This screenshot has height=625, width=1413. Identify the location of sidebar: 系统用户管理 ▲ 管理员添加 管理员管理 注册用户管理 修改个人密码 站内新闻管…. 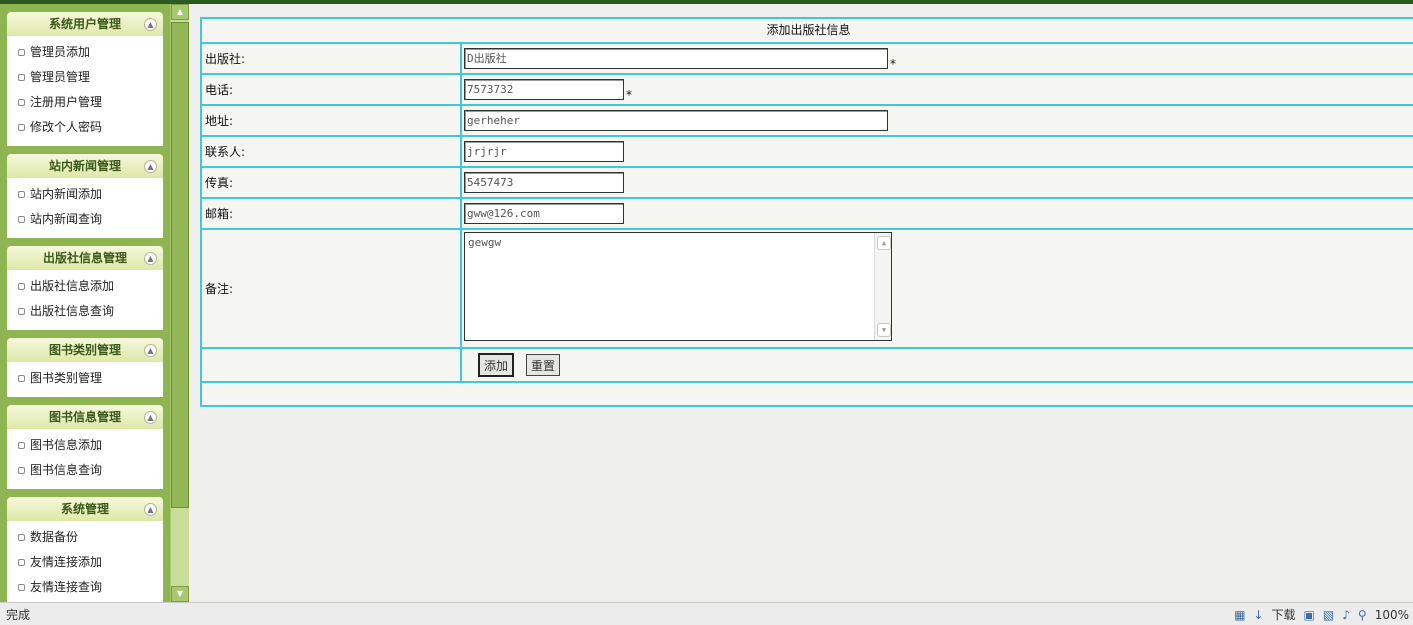
(85, 303).